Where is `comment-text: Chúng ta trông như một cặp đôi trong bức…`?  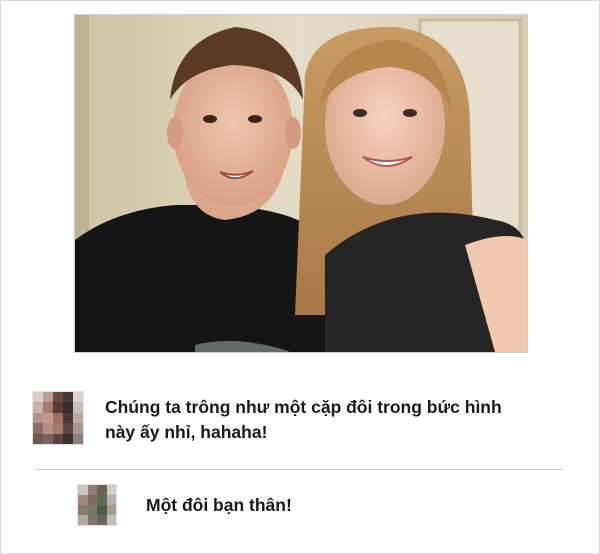 comment-text: Chúng ta trông như một cặp đôi trong bức… is located at coordinates (303, 419).